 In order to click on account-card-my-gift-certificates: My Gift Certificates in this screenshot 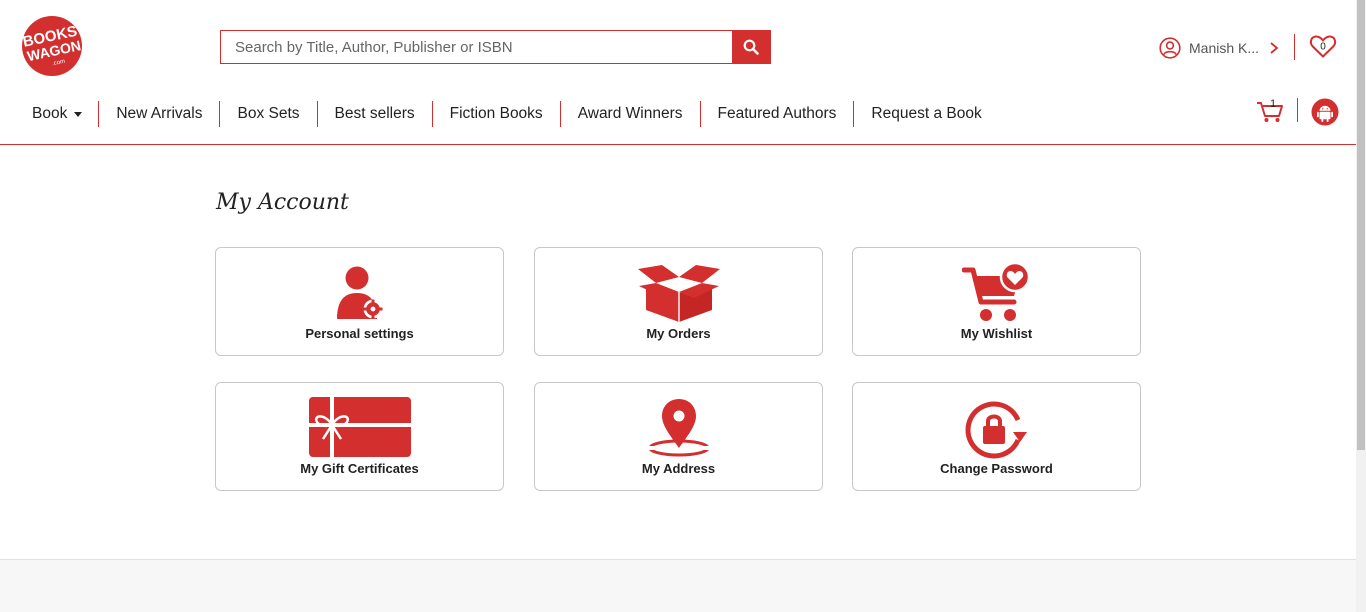, I will do `click(359, 436)`.